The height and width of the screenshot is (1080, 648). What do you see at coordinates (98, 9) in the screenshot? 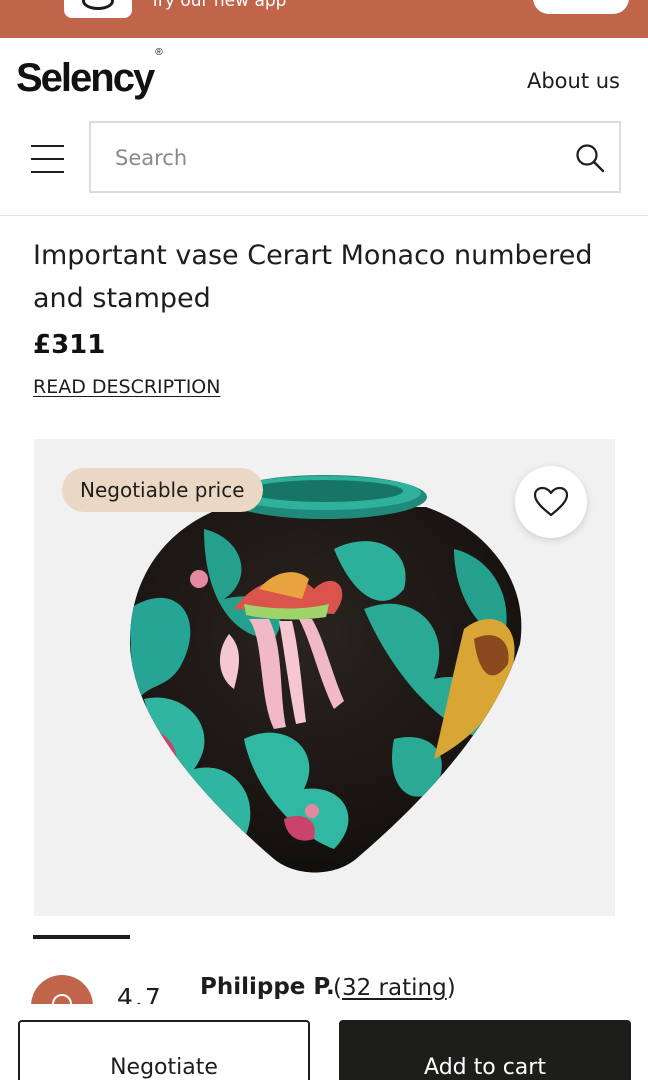
I see `app-icon` at bounding box center [98, 9].